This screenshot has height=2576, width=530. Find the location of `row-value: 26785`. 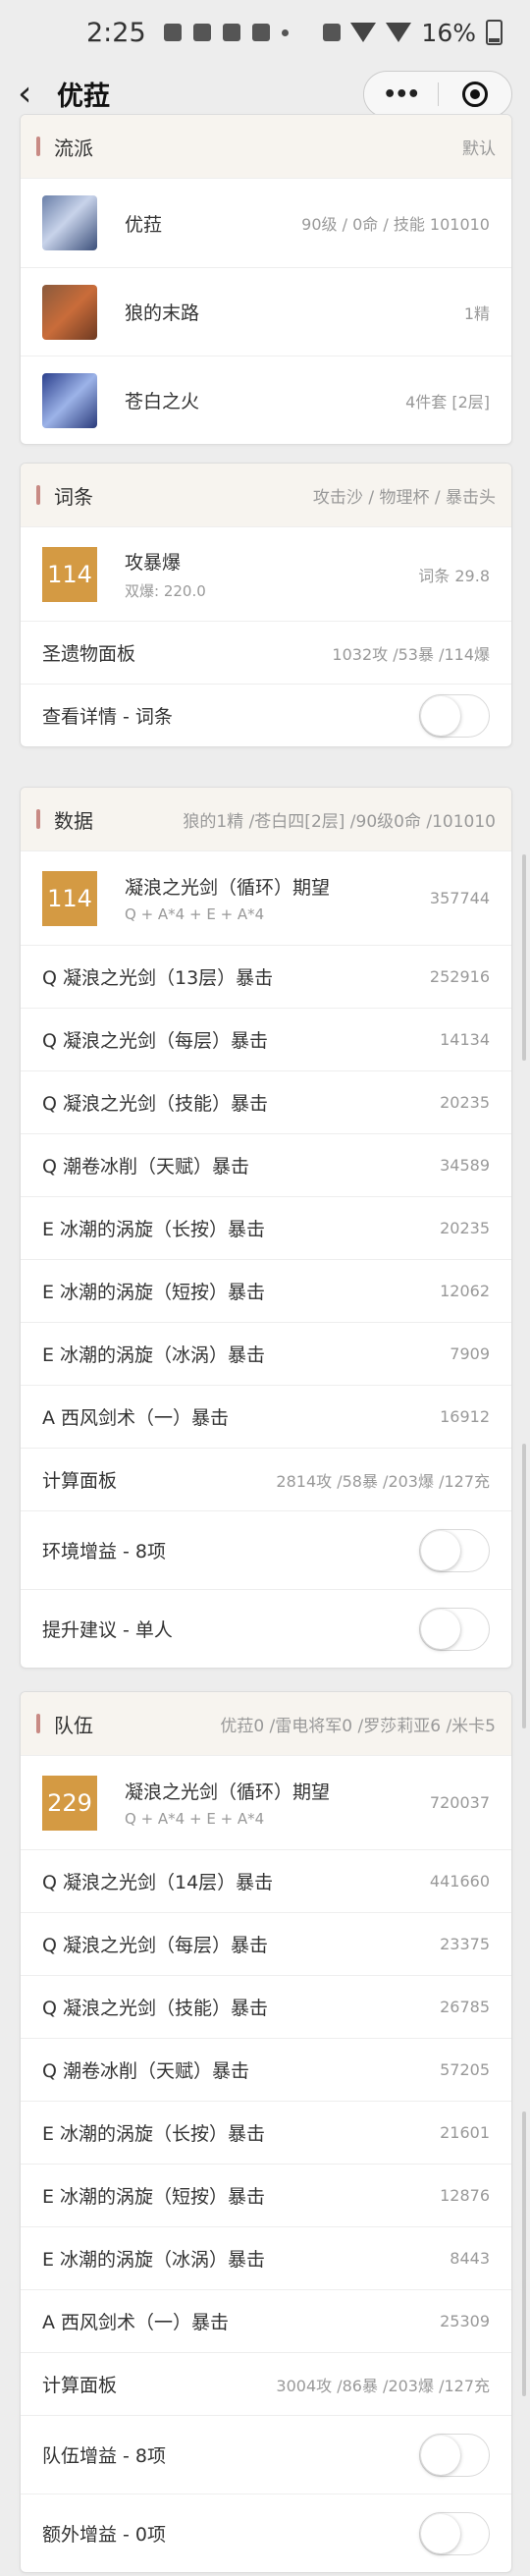

row-value: 26785 is located at coordinates (465, 2007).